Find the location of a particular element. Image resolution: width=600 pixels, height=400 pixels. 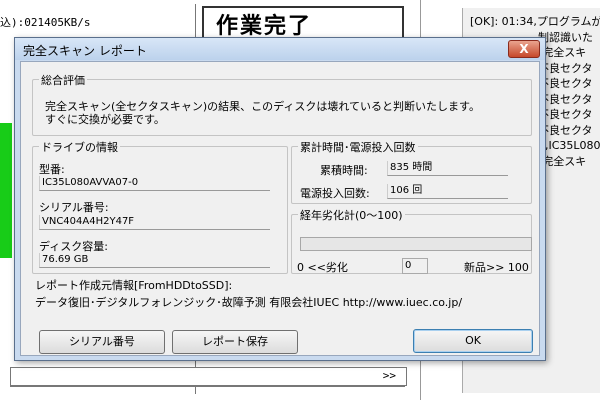

completion-title: 作業完了 is located at coordinates (264, 26).